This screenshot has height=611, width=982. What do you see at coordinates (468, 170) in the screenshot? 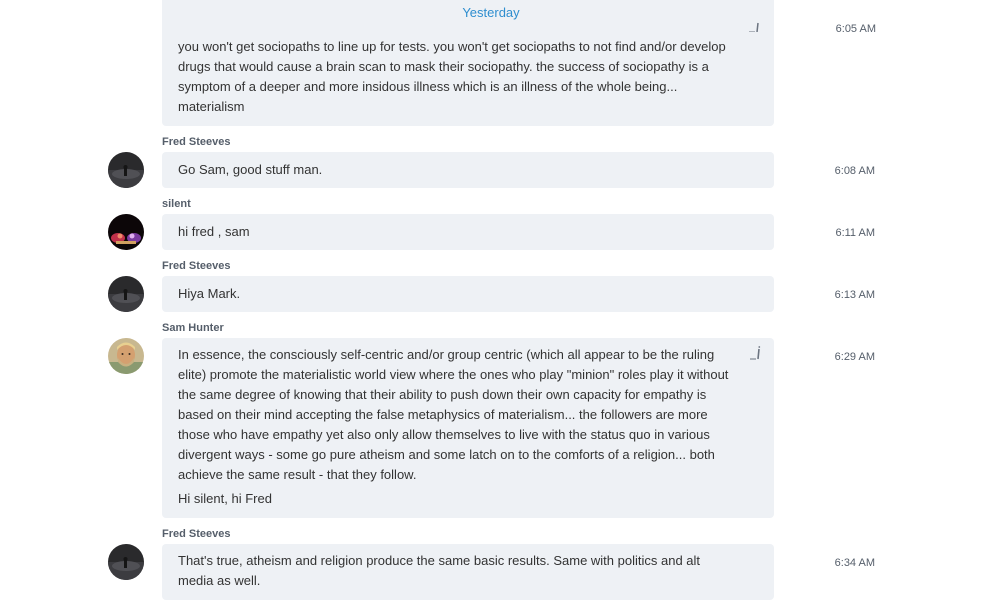
I see `message-bubble: Go Sam, good stuff man.` at bounding box center [468, 170].